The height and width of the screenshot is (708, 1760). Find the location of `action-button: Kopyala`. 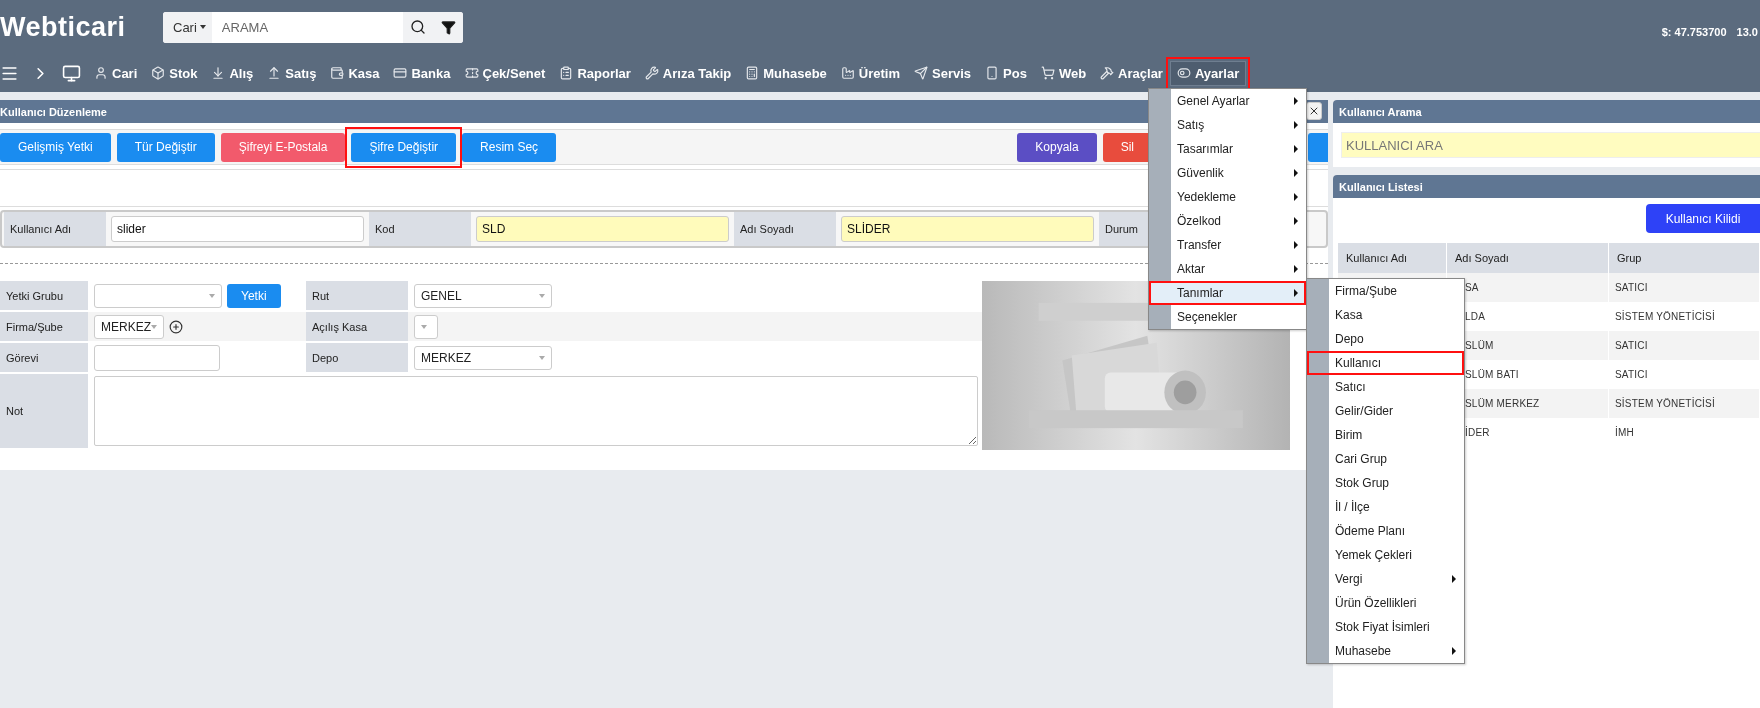

action-button: Kopyala is located at coordinates (1057, 147).